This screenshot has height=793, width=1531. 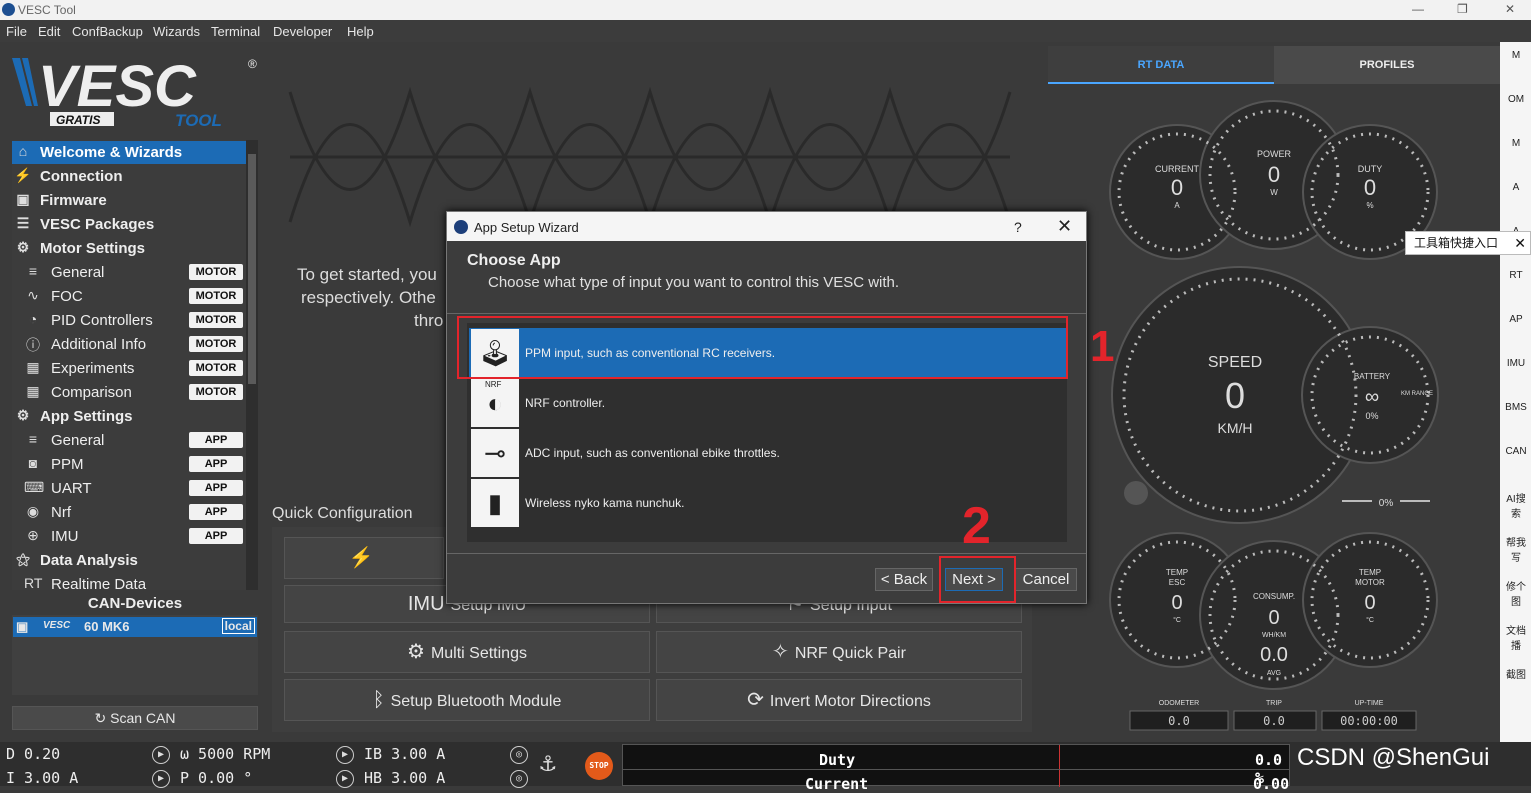 What do you see at coordinates (34, 487) in the screenshot?
I see `keyboard-icon: ⌨` at bounding box center [34, 487].